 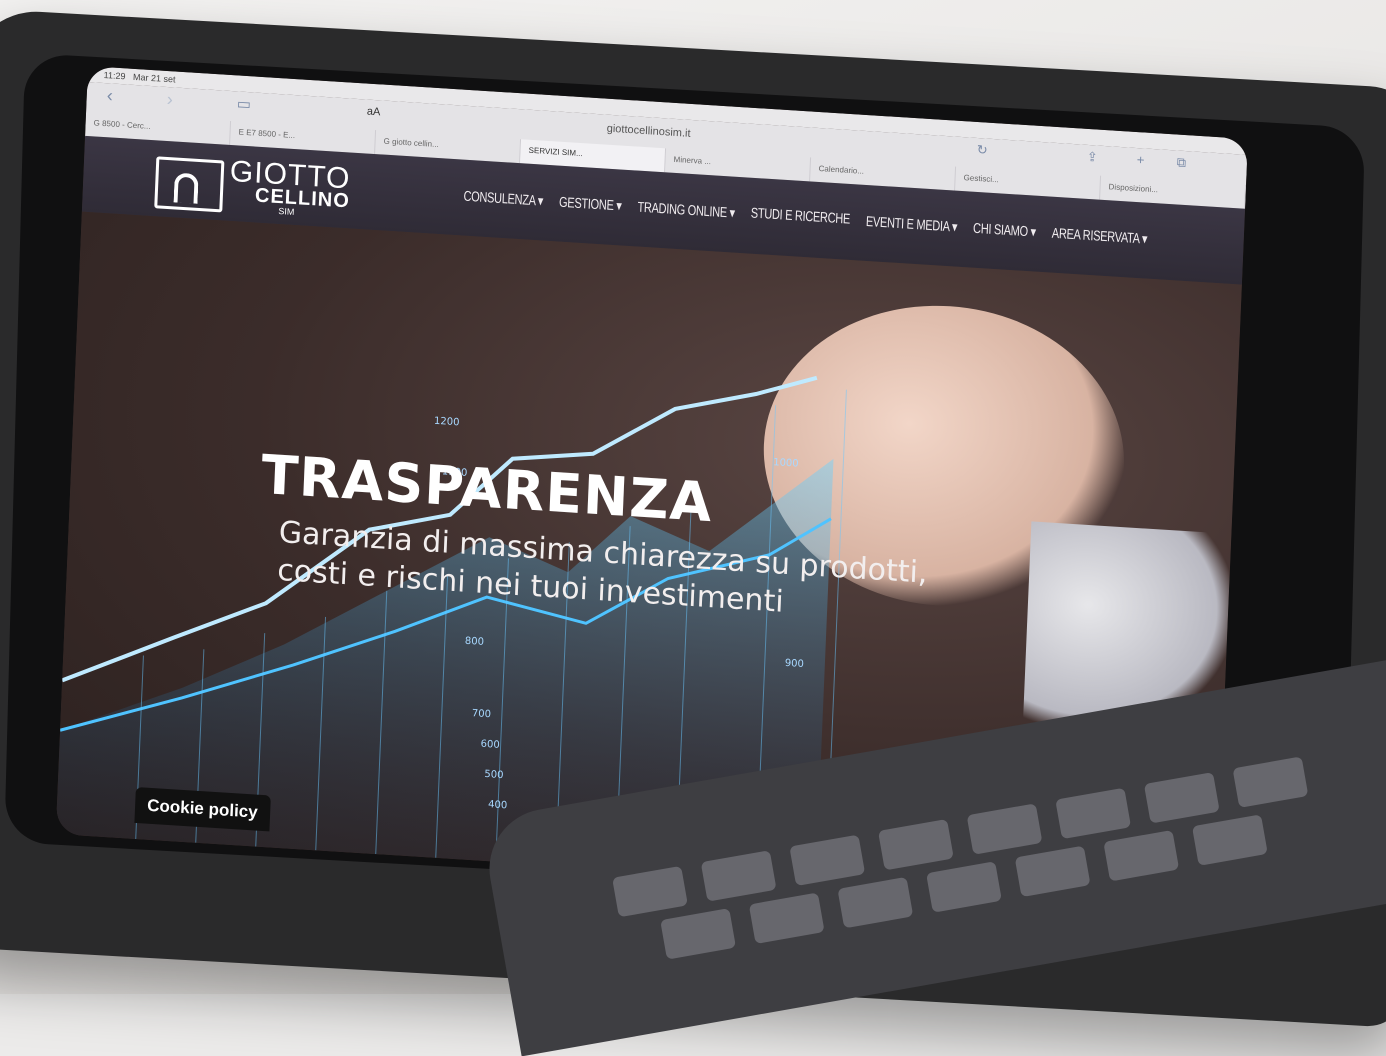 What do you see at coordinates (590, 204) in the screenshot?
I see `menu-gestione: GESTIONE ▾` at bounding box center [590, 204].